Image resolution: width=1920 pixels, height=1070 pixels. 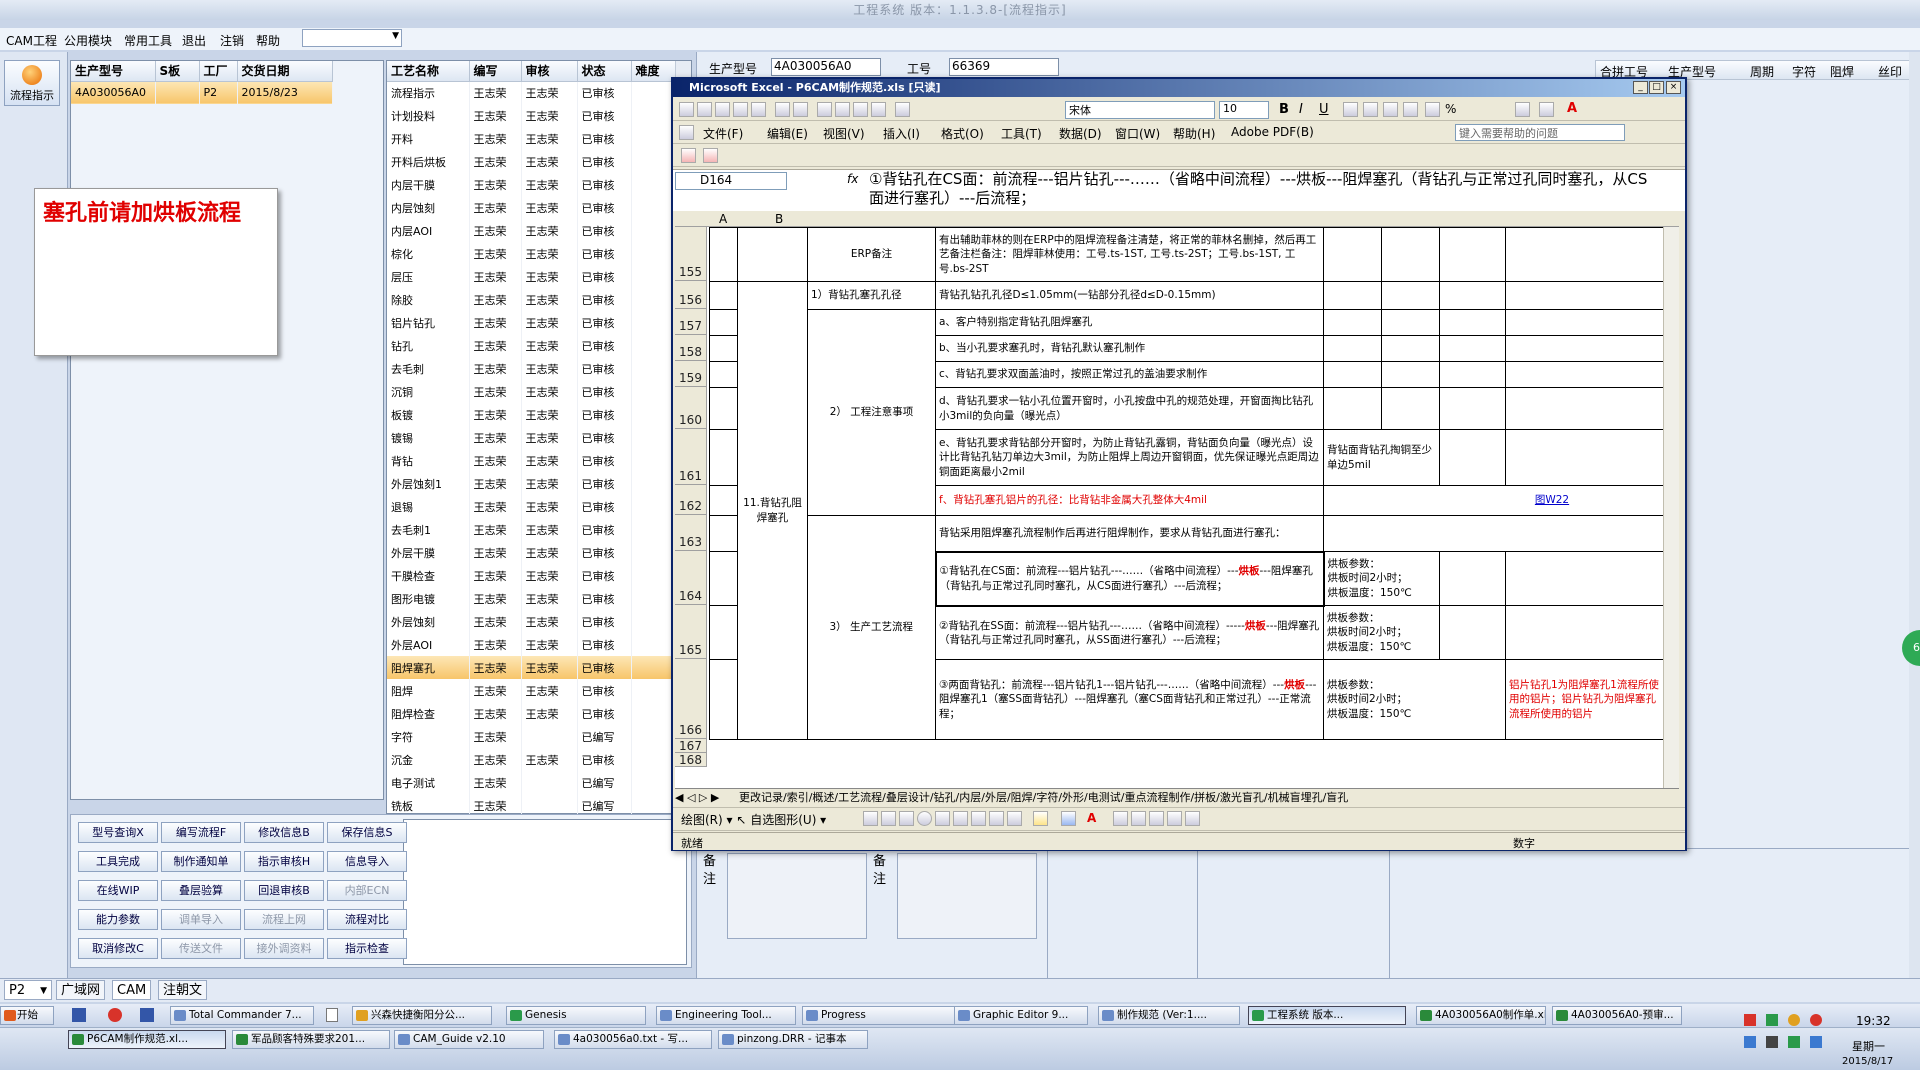 I want to click on diagram-icon, so click(x=978, y=818).